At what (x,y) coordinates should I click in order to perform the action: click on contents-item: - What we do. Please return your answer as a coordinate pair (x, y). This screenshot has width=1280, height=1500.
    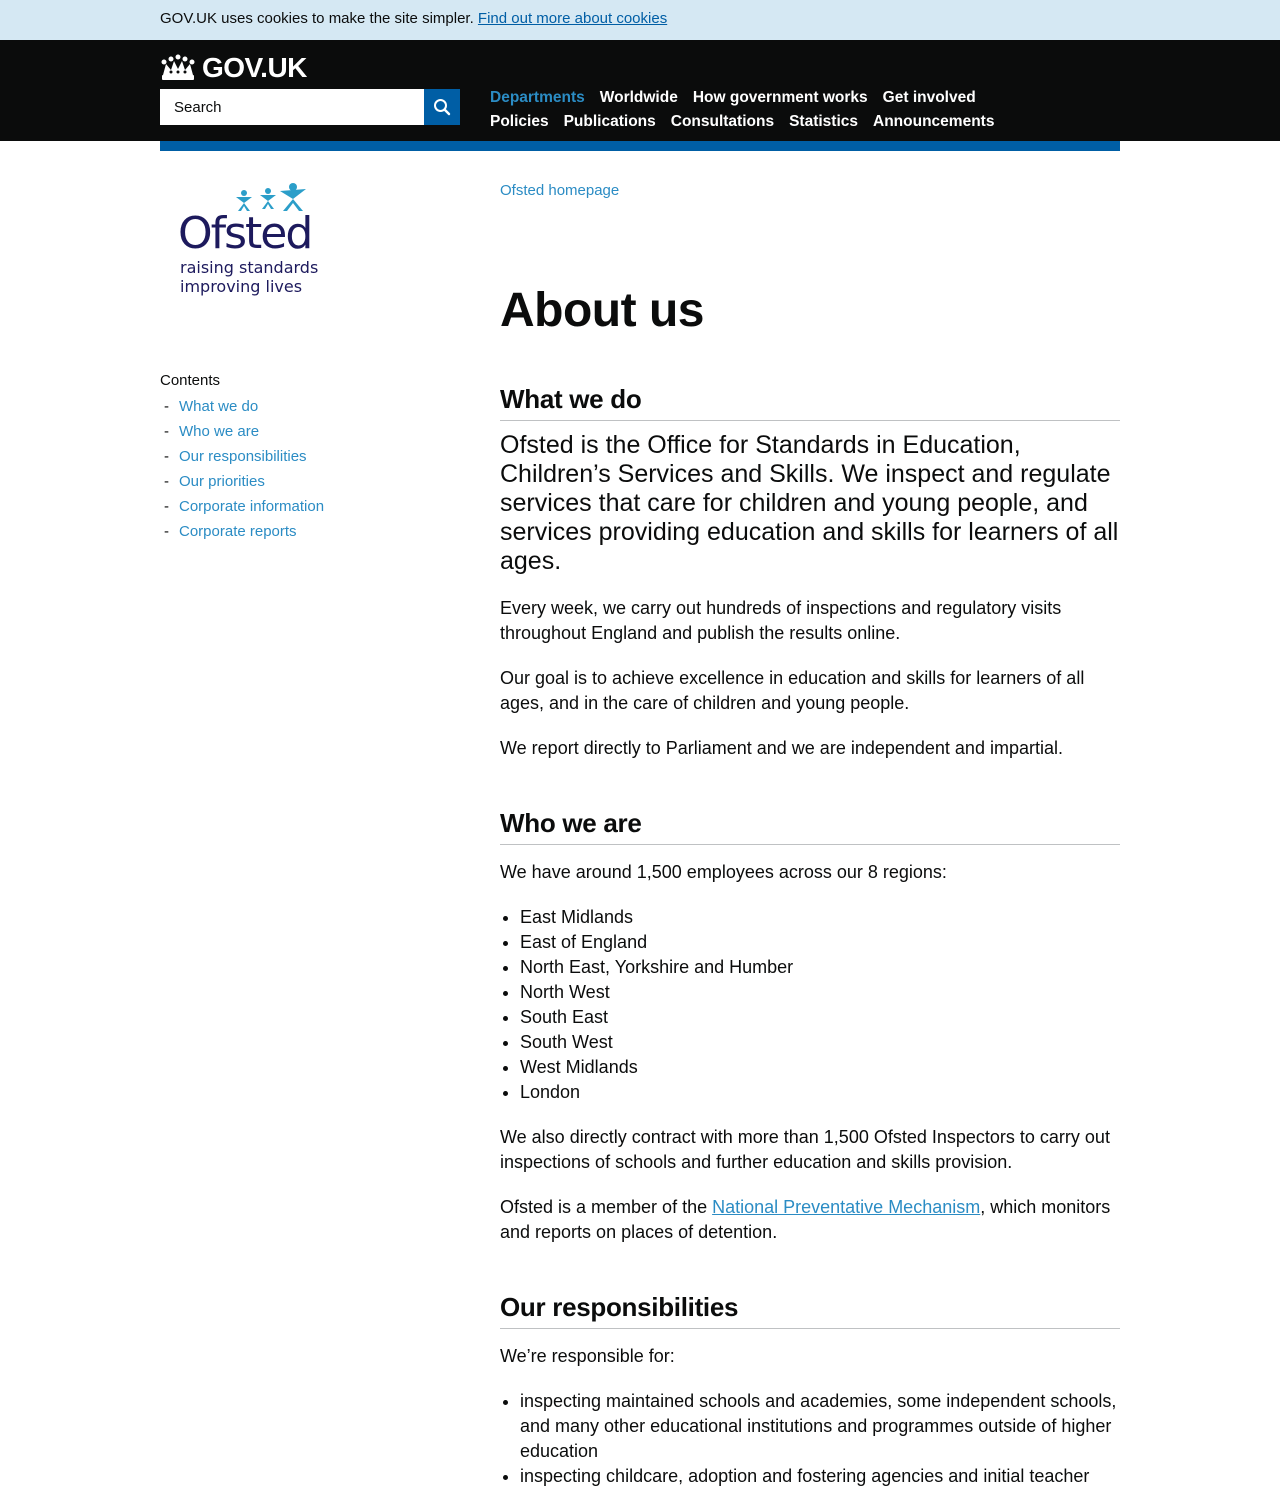
    Looking at the image, I should click on (242, 406).